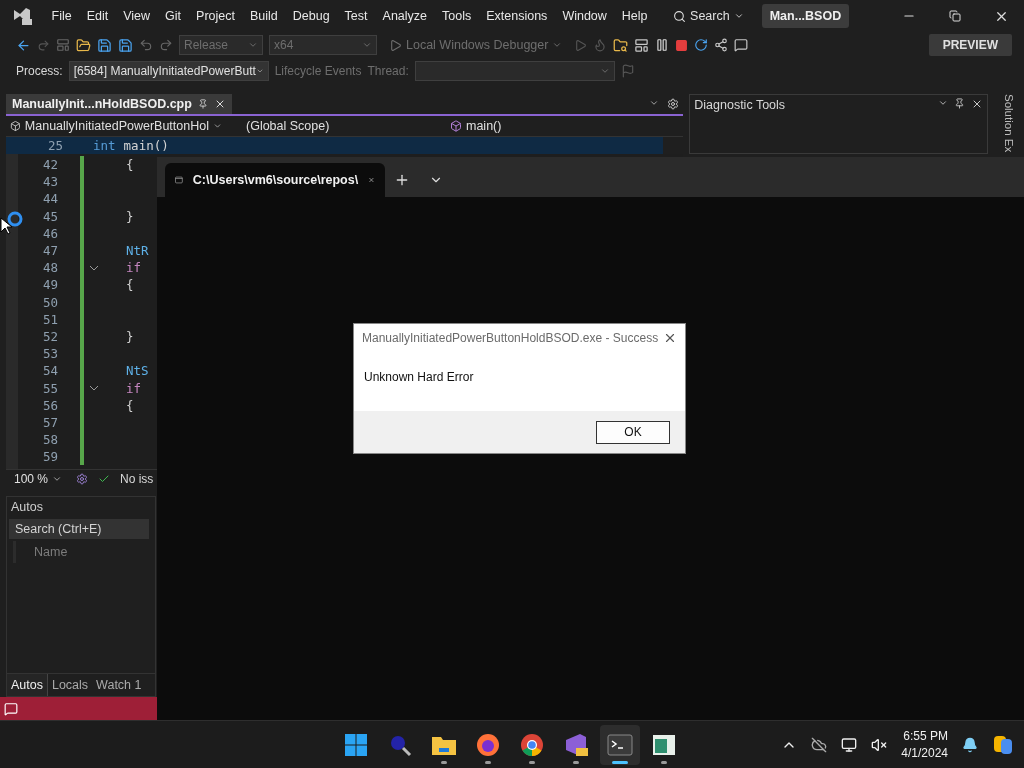 The height and width of the screenshot is (768, 1024). Describe the element at coordinates (970, 45) in the screenshot. I see `preview-button: PREVIEW` at that location.